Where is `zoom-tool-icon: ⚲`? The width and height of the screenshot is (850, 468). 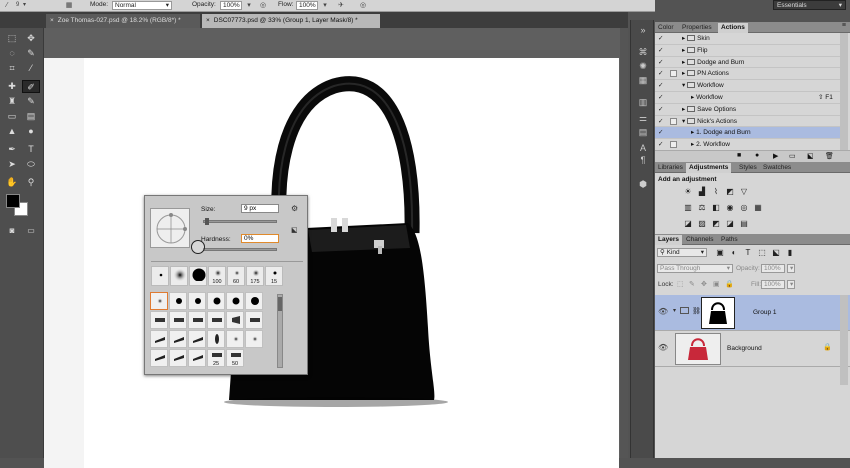 zoom-tool-icon: ⚲ is located at coordinates (31, 182).